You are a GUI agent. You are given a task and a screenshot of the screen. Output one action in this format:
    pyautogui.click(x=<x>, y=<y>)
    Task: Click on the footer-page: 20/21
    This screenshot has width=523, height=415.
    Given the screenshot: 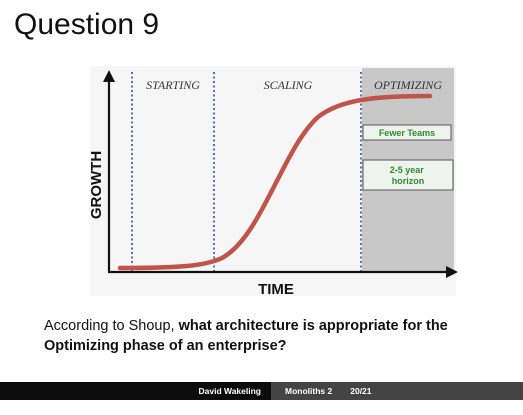 What is the action you would take?
    pyautogui.click(x=361, y=391)
    